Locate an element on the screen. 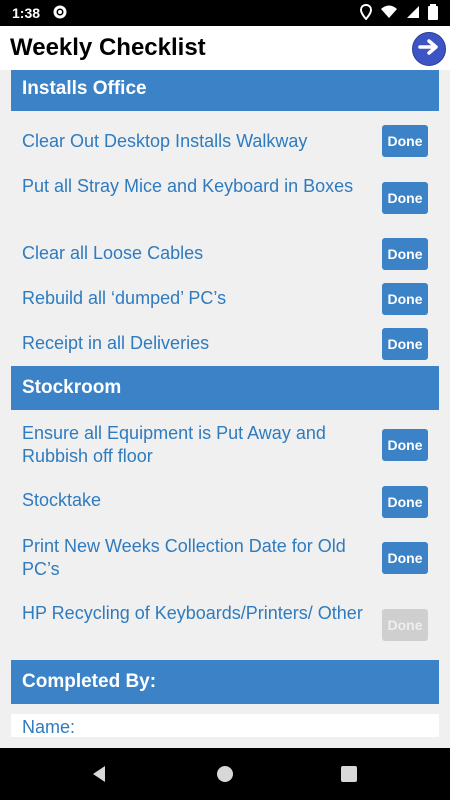 The height and width of the screenshot is (800, 450). settings-gear-icon is located at coordinates (60, 13).